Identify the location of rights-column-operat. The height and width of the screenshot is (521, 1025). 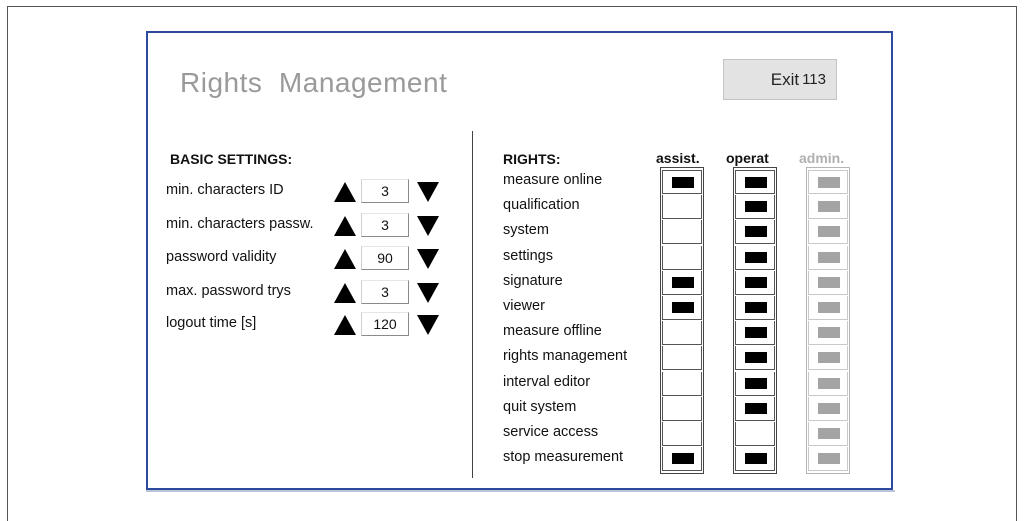
(755, 320).